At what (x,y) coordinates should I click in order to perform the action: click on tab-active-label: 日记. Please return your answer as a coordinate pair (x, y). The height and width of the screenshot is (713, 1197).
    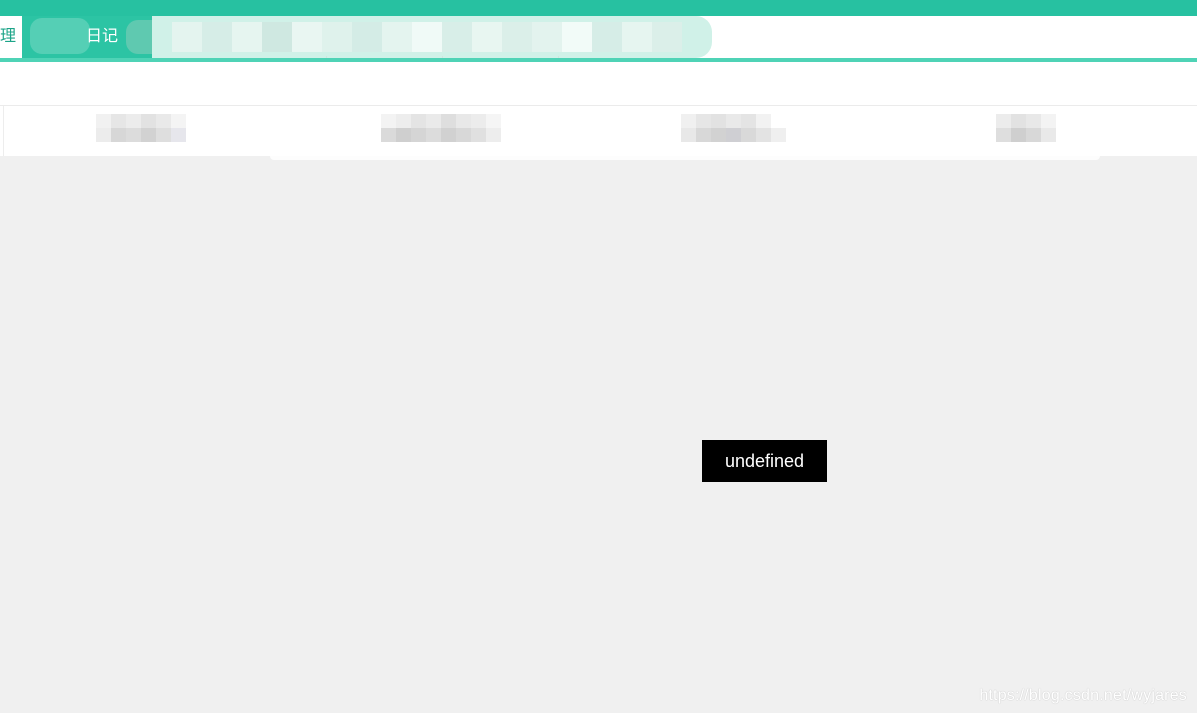
    Looking at the image, I should click on (102, 36).